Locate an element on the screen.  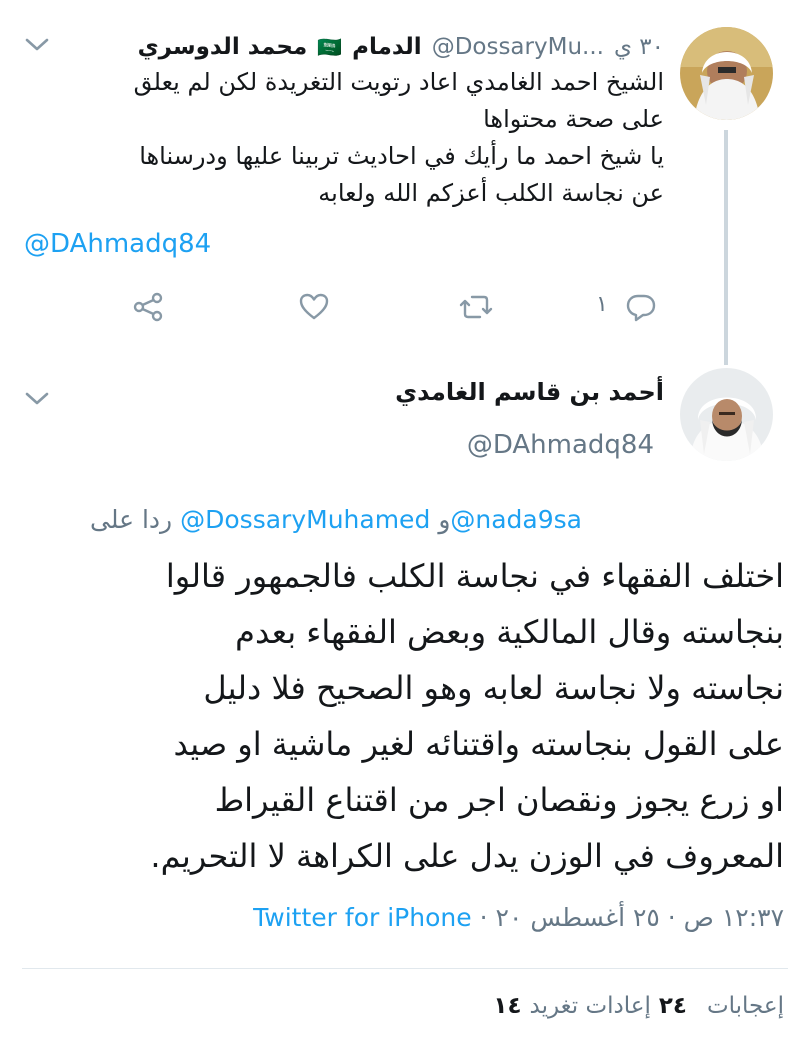
likes-label: إعجابات is located at coordinates (745, 1006).